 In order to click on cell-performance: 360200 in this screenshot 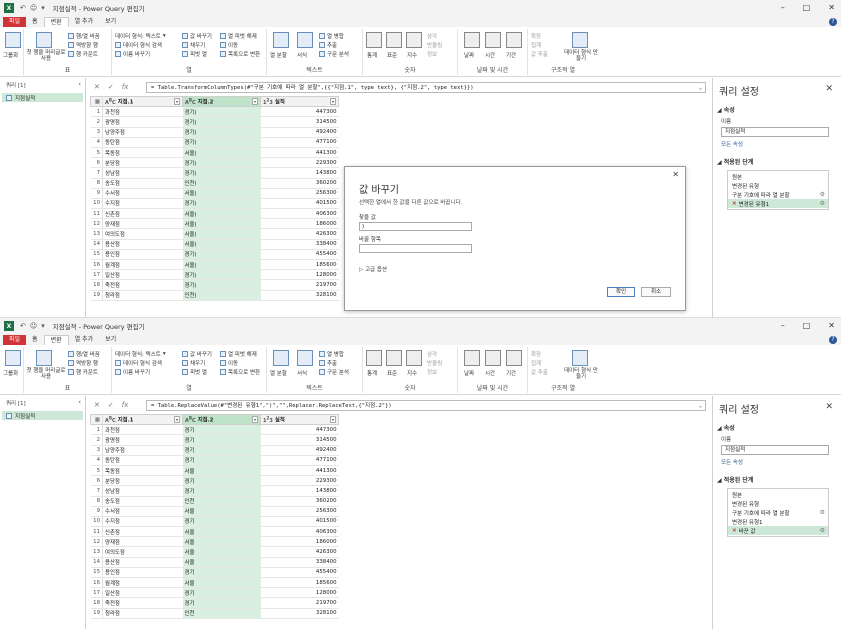, I will do `click(299, 501)`.